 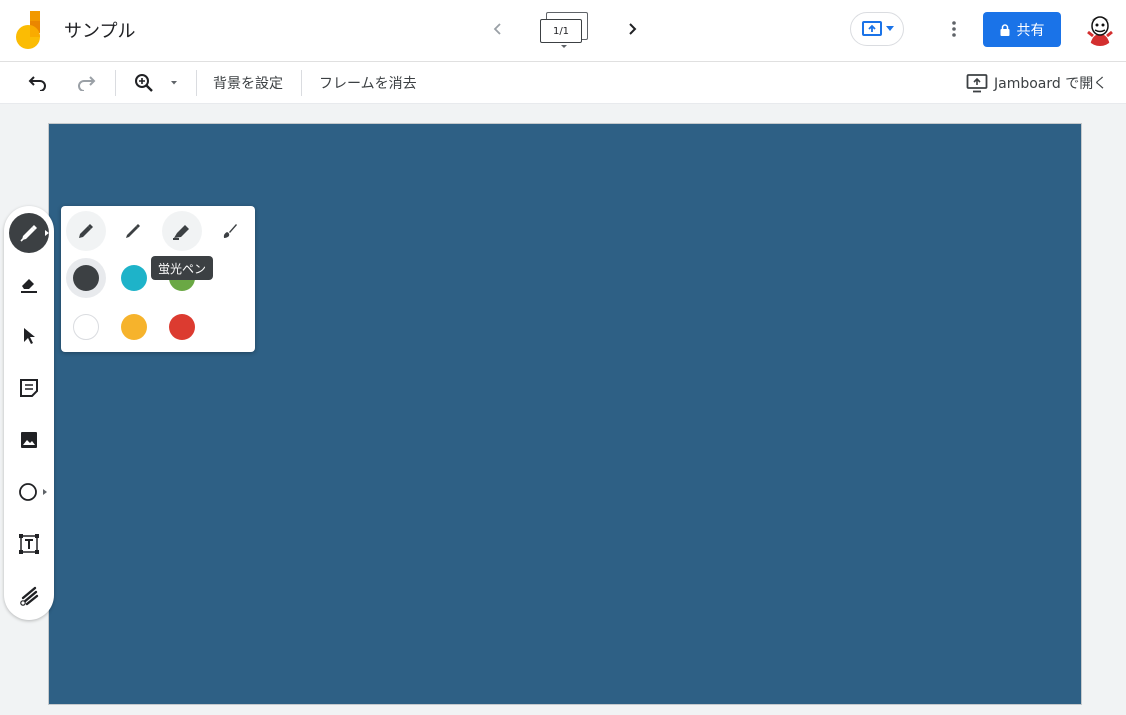 I want to click on select-tool-button, so click(x=29, y=336).